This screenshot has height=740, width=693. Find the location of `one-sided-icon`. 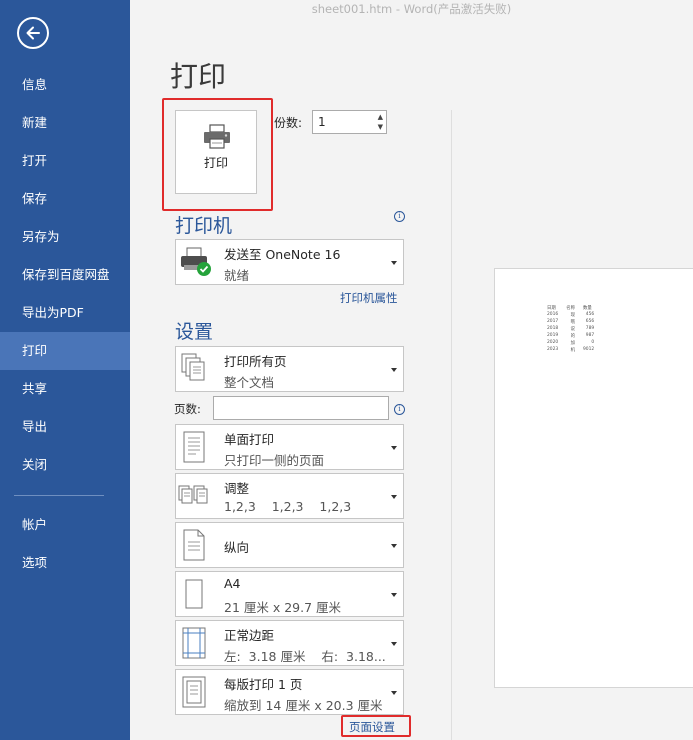

one-sided-icon is located at coordinates (194, 447).